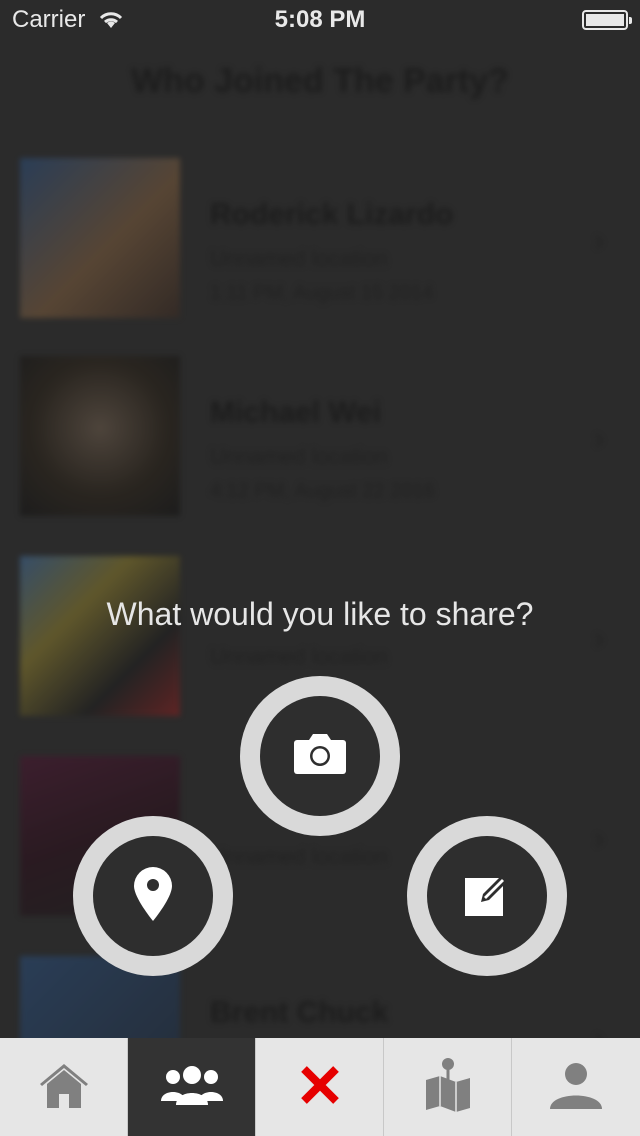 This screenshot has width=640, height=1136. Describe the element at coordinates (296, 412) in the screenshot. I see `list-item-name: Michael Wei` at that location.